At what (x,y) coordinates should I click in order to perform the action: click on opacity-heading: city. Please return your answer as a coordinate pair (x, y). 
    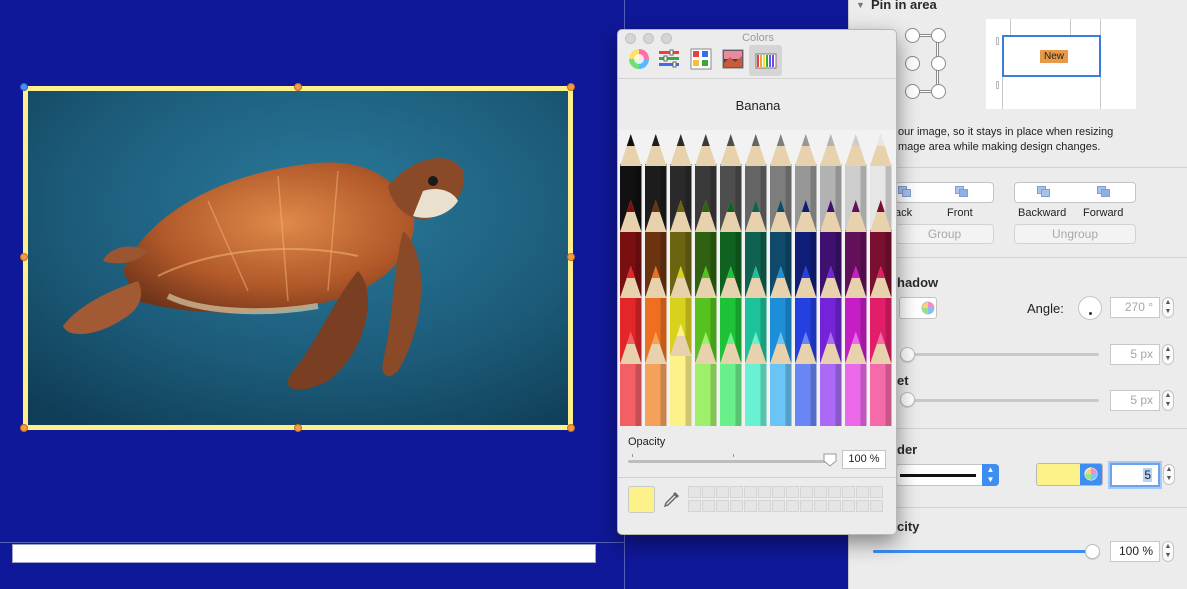
    Looking at the image, I should click on (908, 526).